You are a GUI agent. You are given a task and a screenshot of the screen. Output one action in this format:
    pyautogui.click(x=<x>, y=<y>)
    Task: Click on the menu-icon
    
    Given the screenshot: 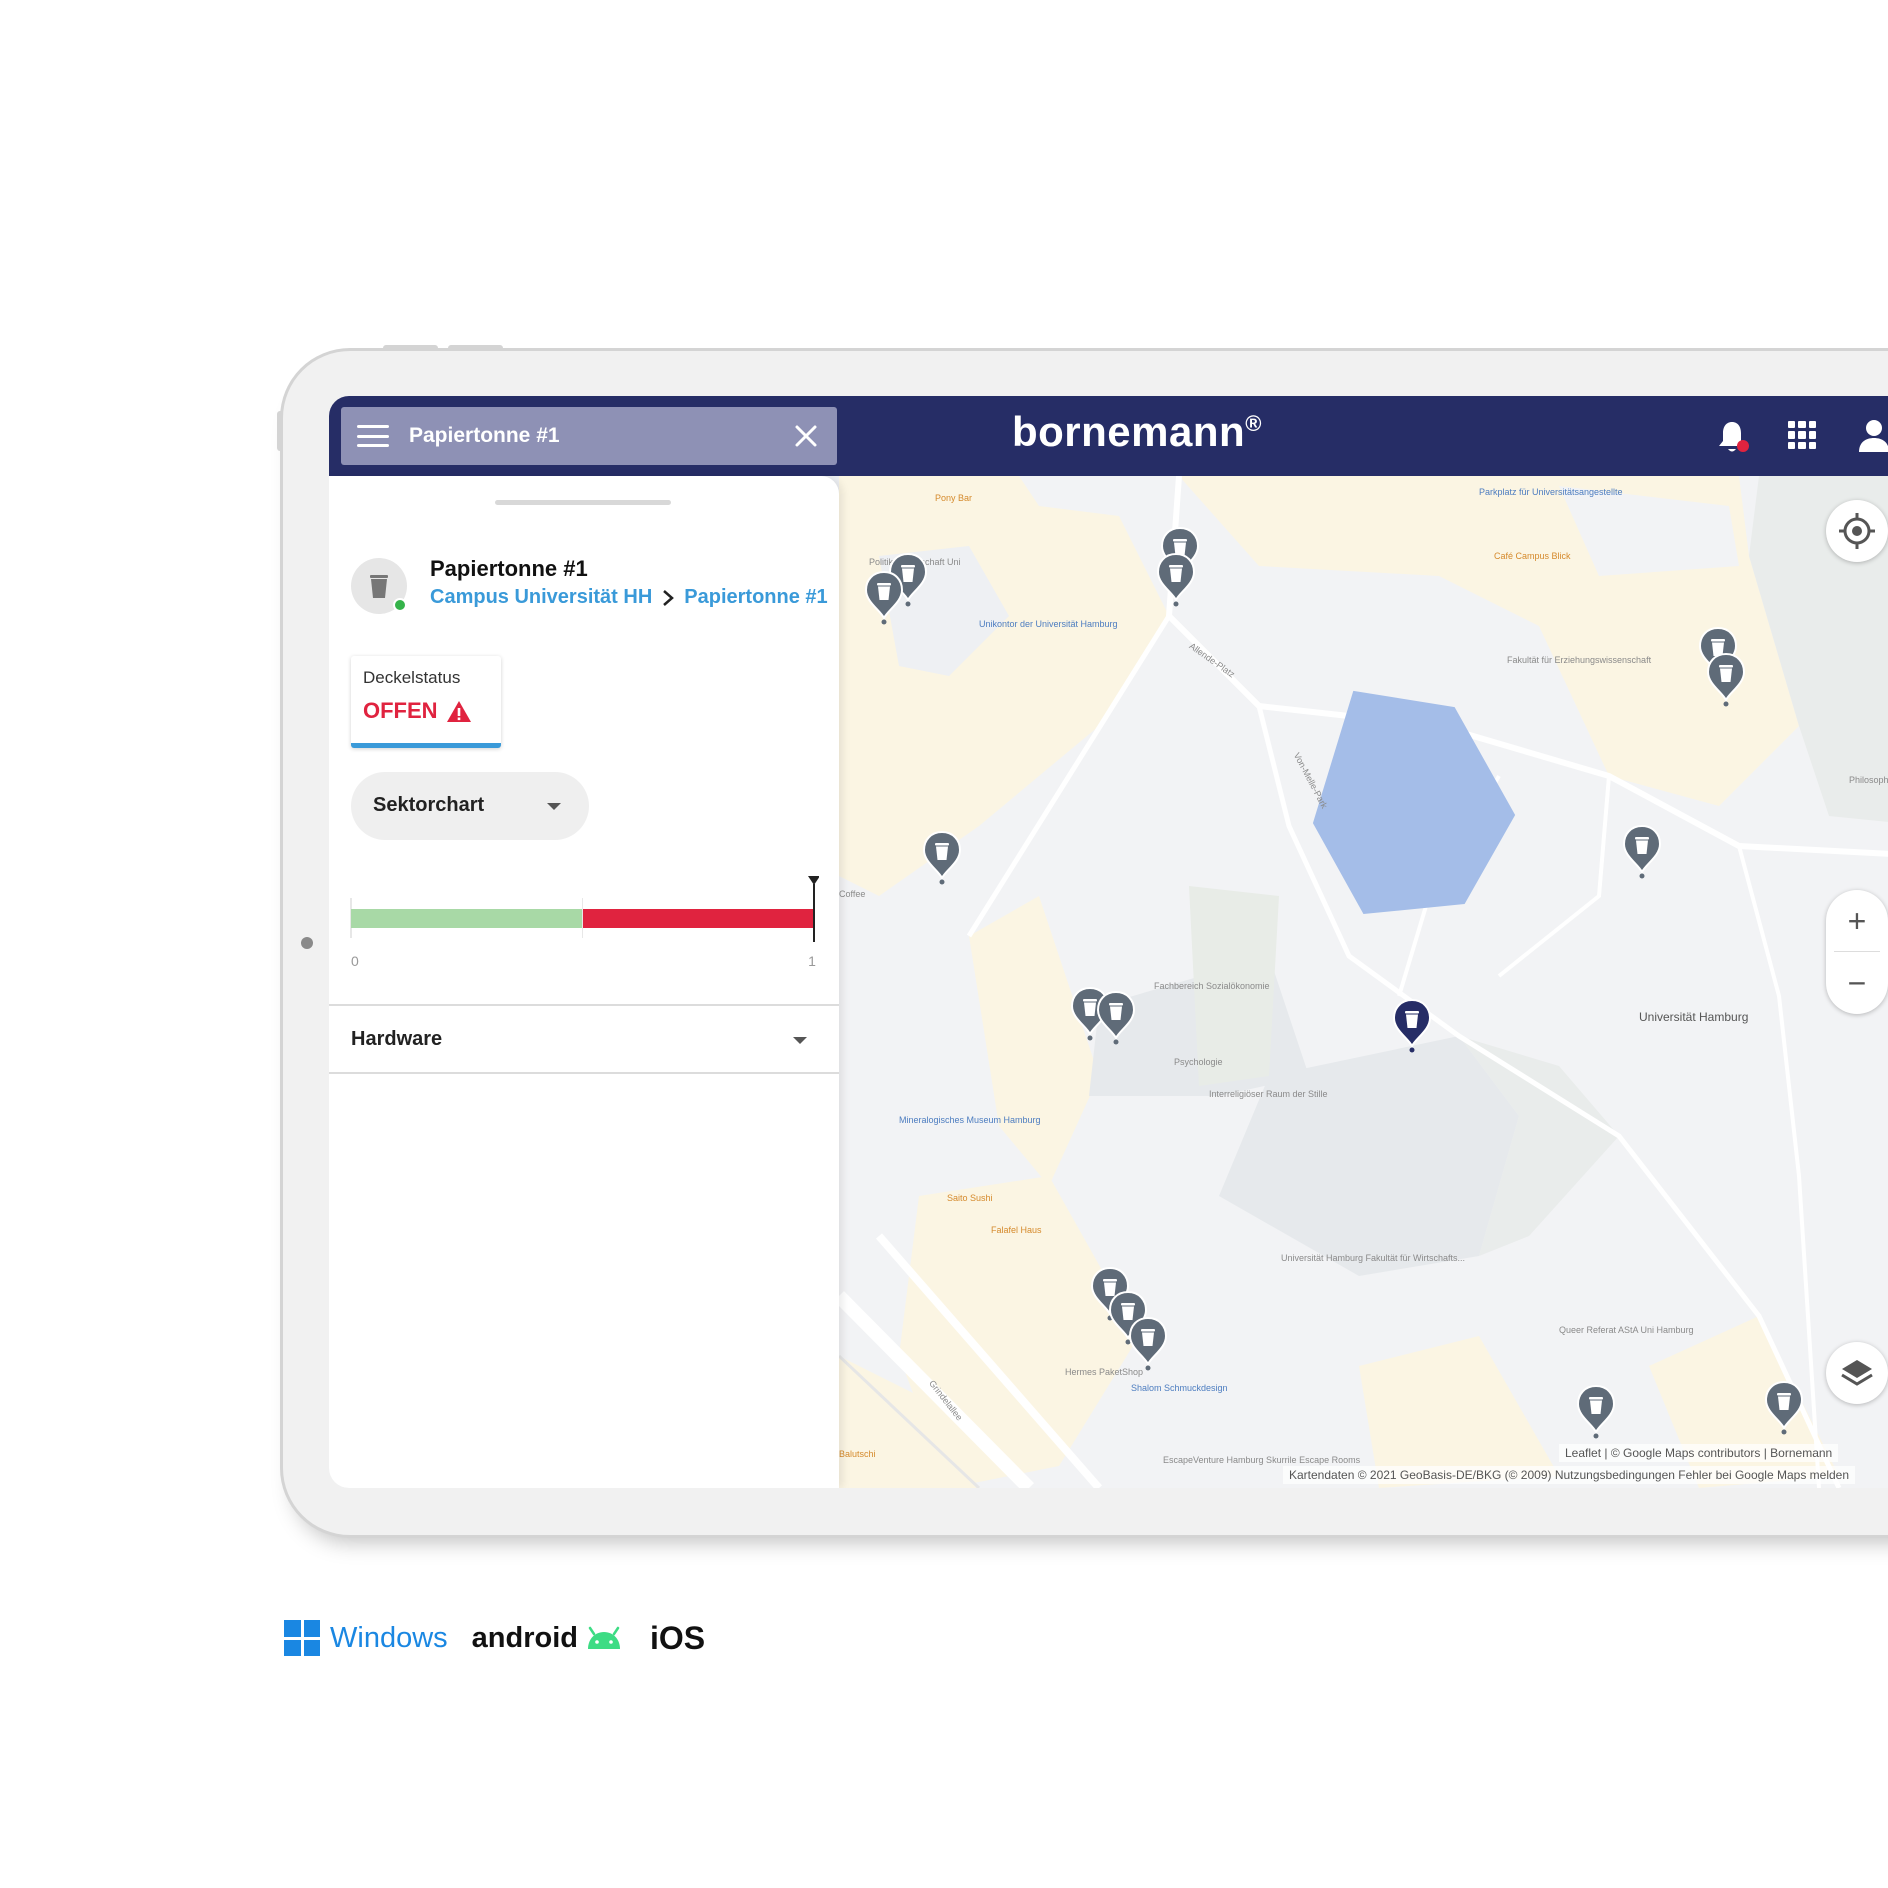 What is the action you would take?
    pyautogui.click(x=373, y=436)
    